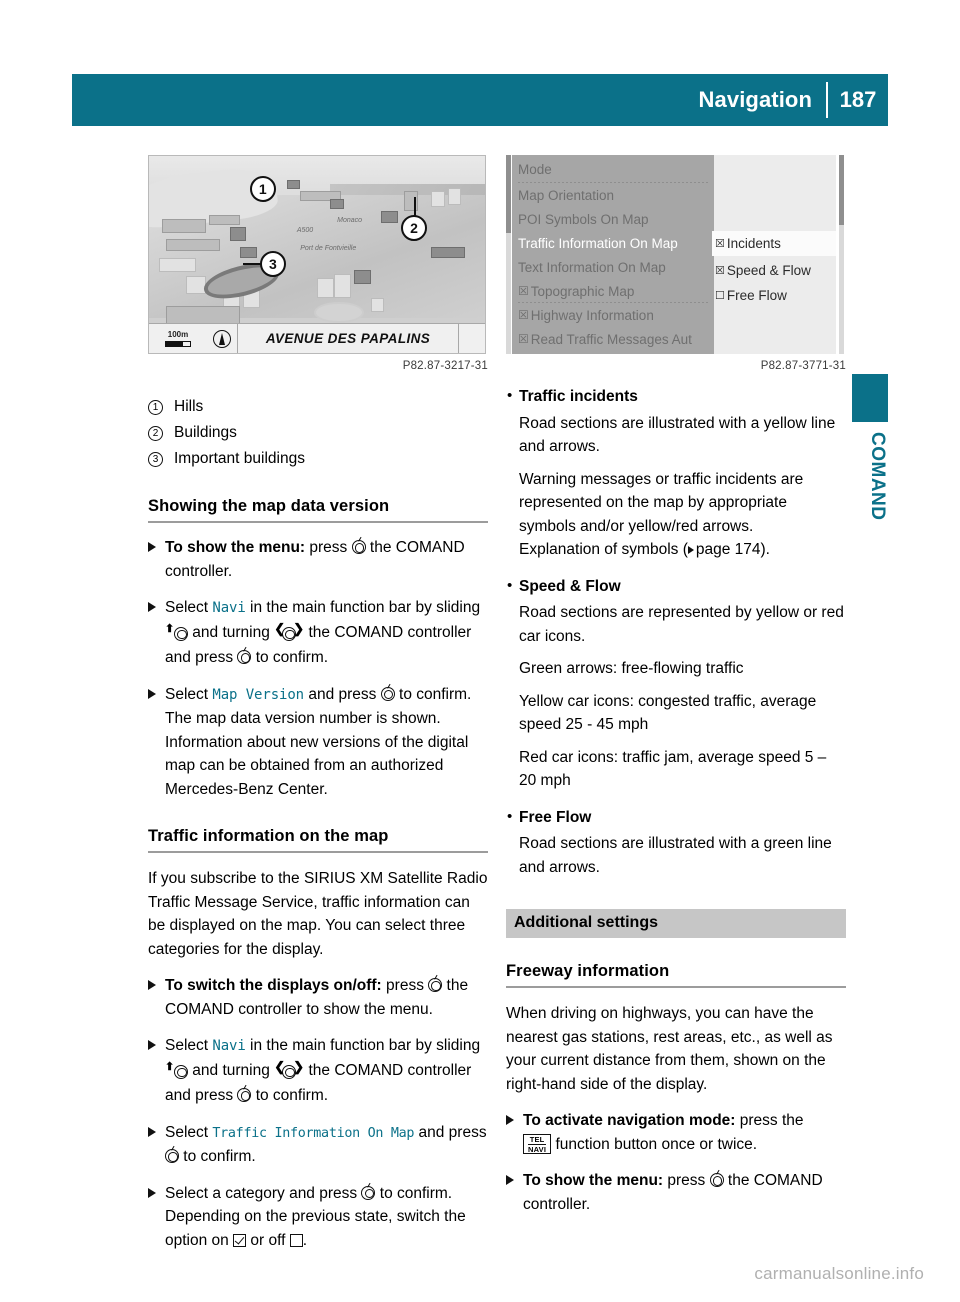 This screenshot has width=960, height=1302. Describe the element at coordinates (676, 586) in the screenshot. I see `bullet-speed-and-flow: Speed & Flow` at that location.